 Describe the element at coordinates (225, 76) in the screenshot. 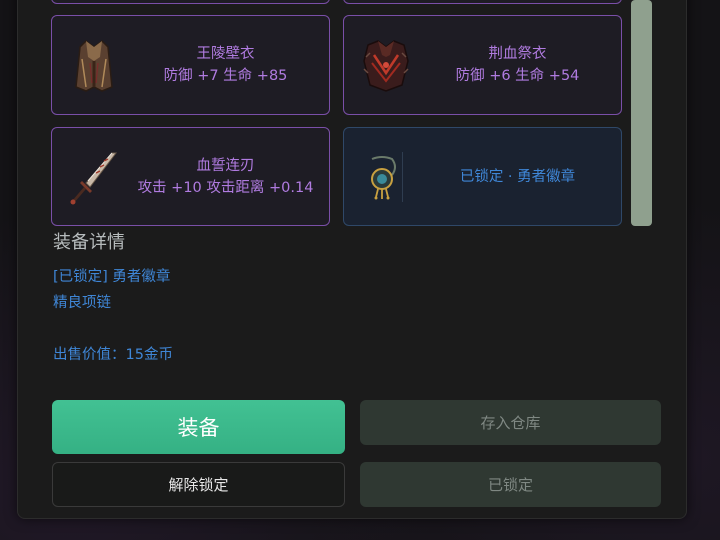

I see `item-stats: 防御 +7 生命 +85` at that location.